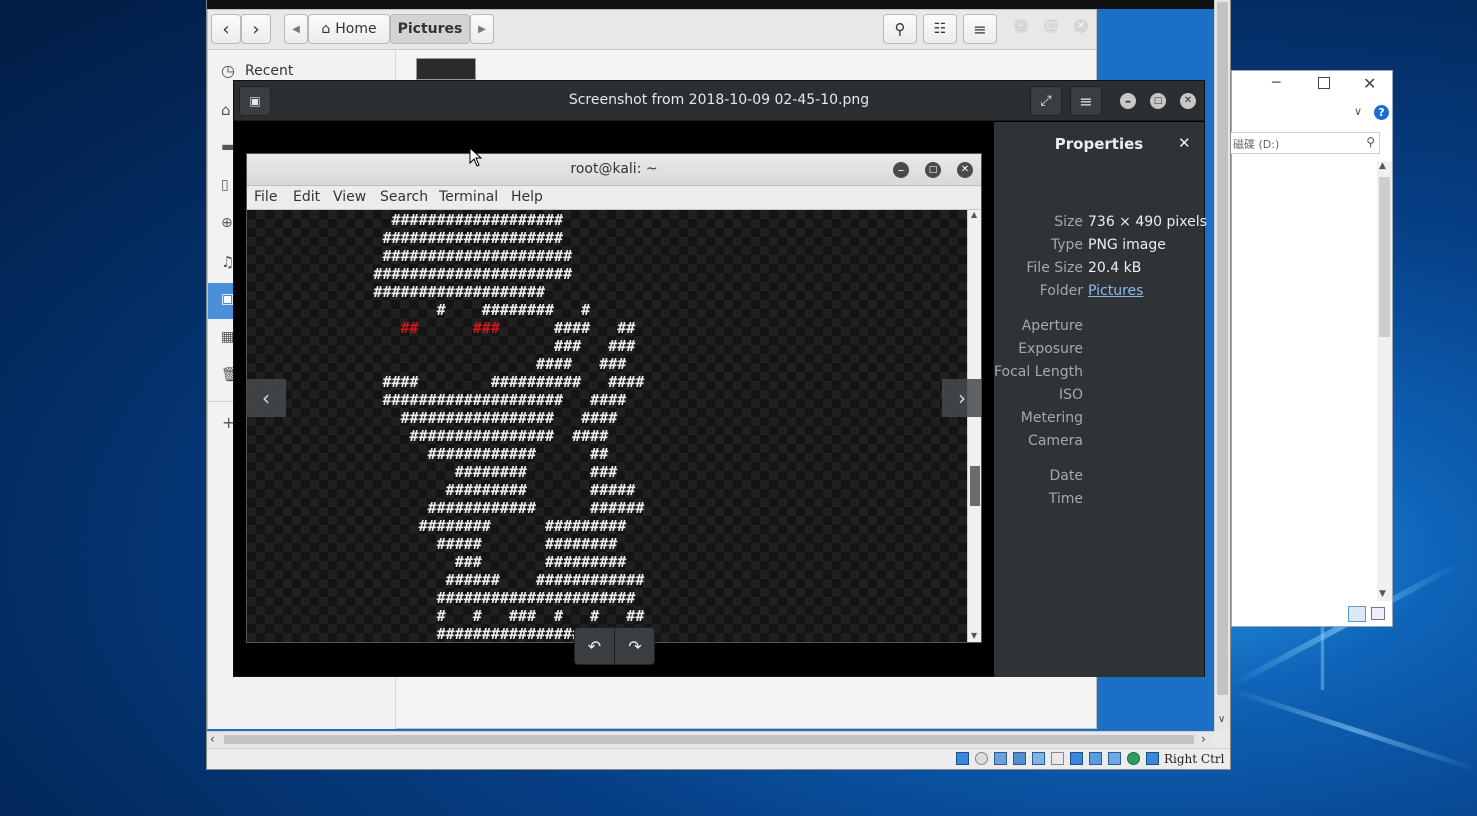 Image resolution: width=1477 pixels, height=816 pixels. What do you see at coordinates (1357, 614) in the screenshot?
I see `details-view-icon` at bounding box center [1357, 614].